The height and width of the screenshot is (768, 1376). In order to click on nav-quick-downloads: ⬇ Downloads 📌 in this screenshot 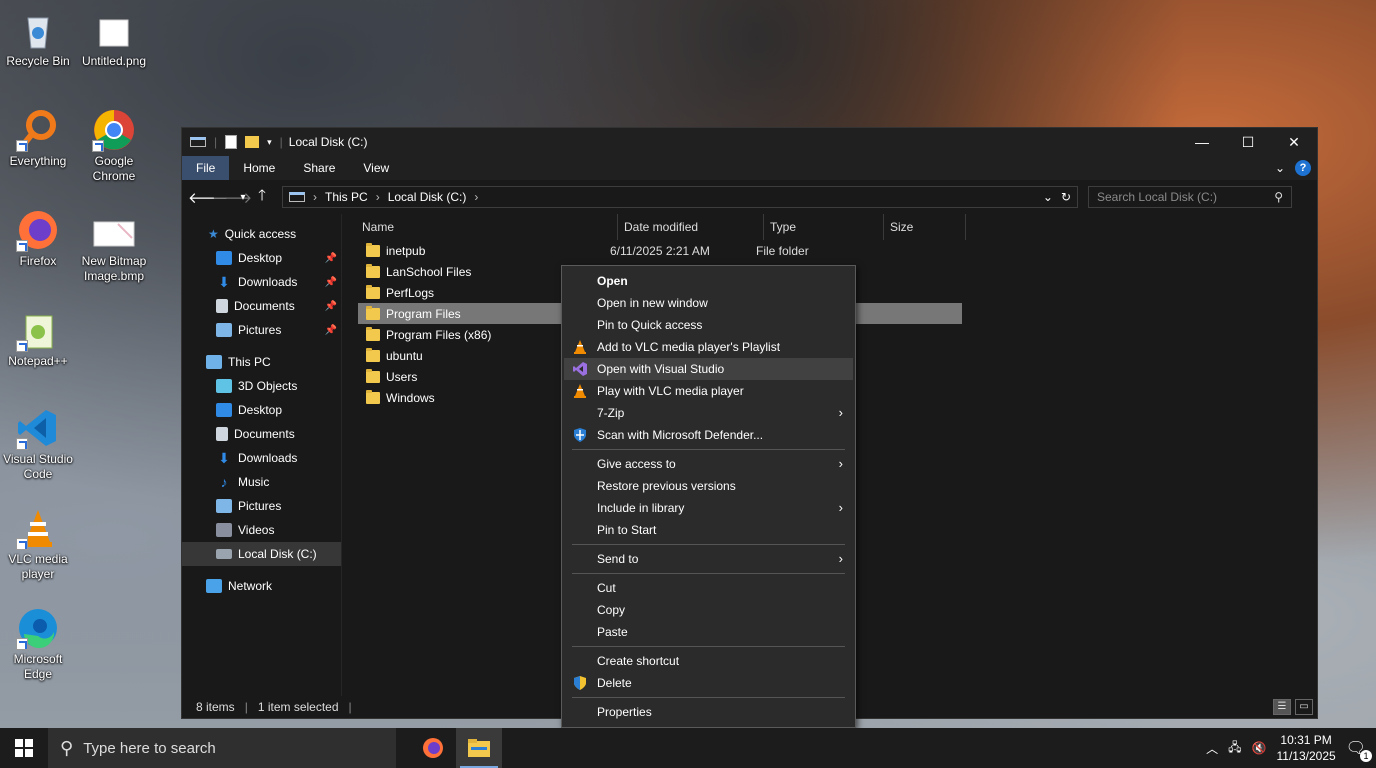, I will do `click(261, 282)`.